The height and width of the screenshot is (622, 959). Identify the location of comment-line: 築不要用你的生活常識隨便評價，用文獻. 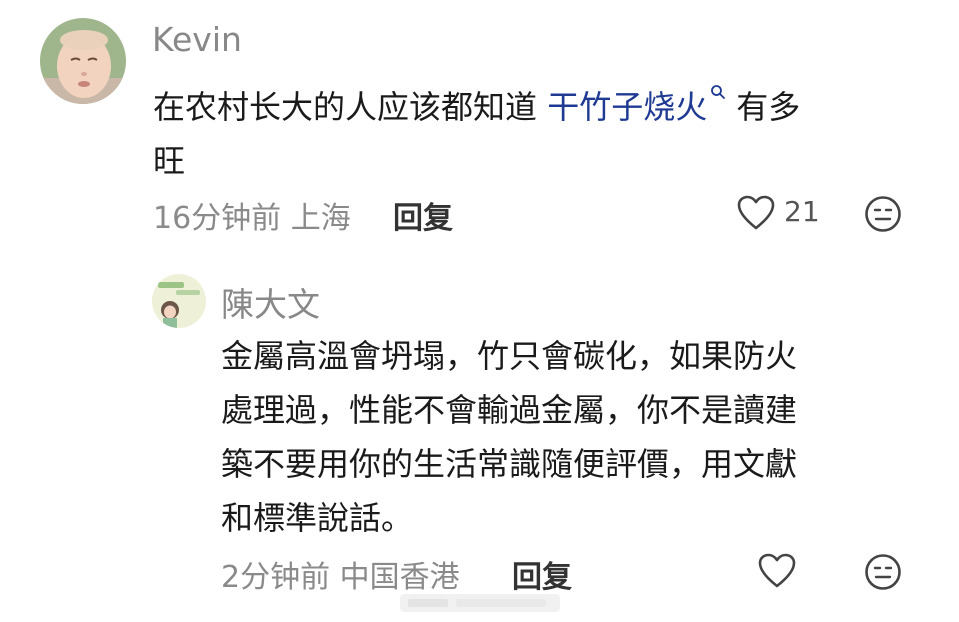
(509, 464).